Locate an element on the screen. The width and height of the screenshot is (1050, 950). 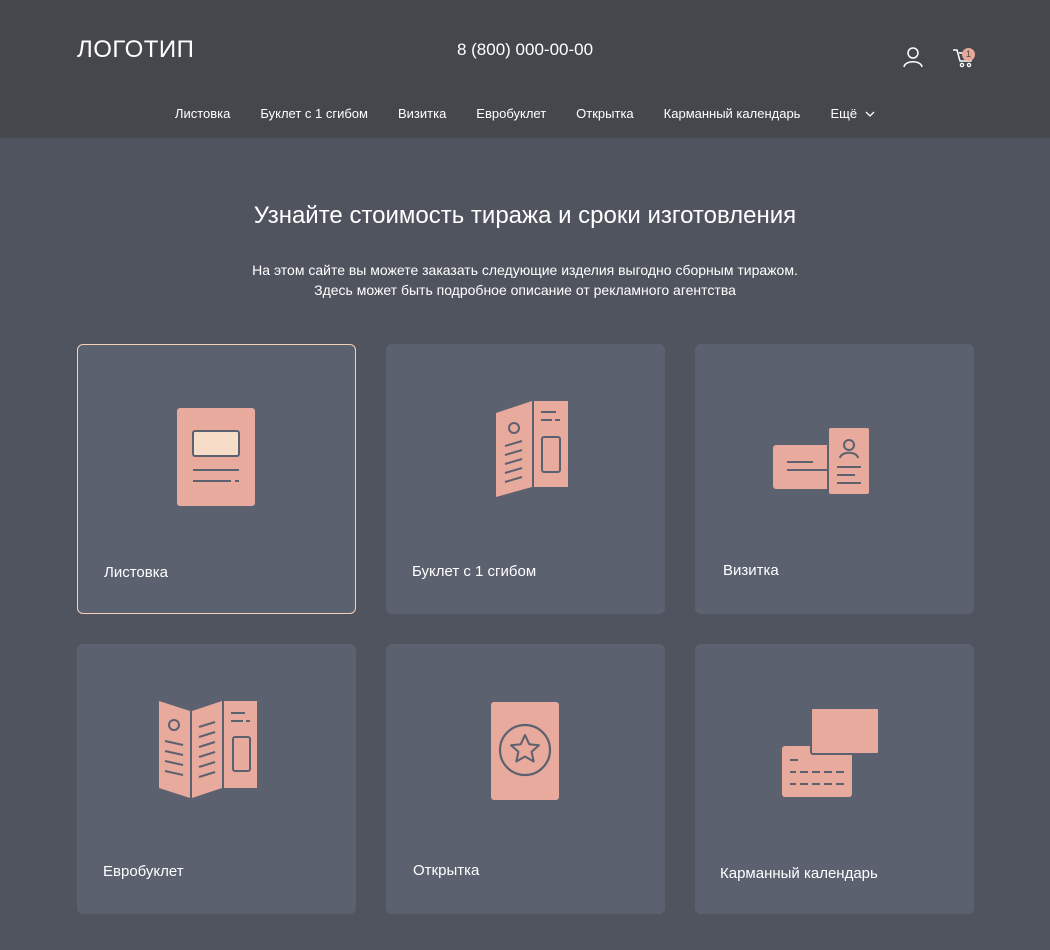
product-card-business-card: Визитка is located at coordinates (834, 479).